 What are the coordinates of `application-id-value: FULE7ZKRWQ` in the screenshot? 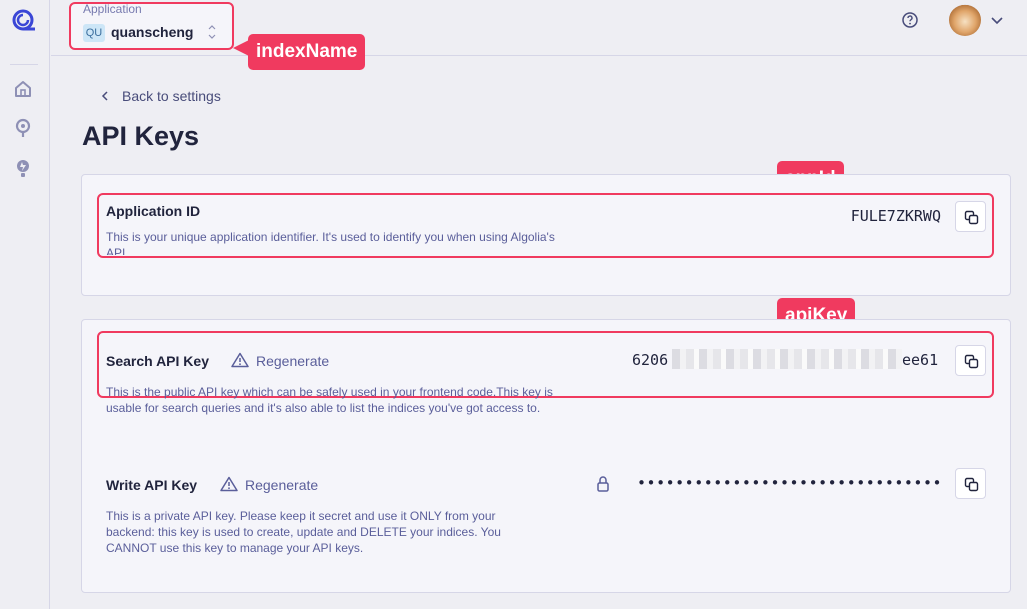 It's located at (895, 216).